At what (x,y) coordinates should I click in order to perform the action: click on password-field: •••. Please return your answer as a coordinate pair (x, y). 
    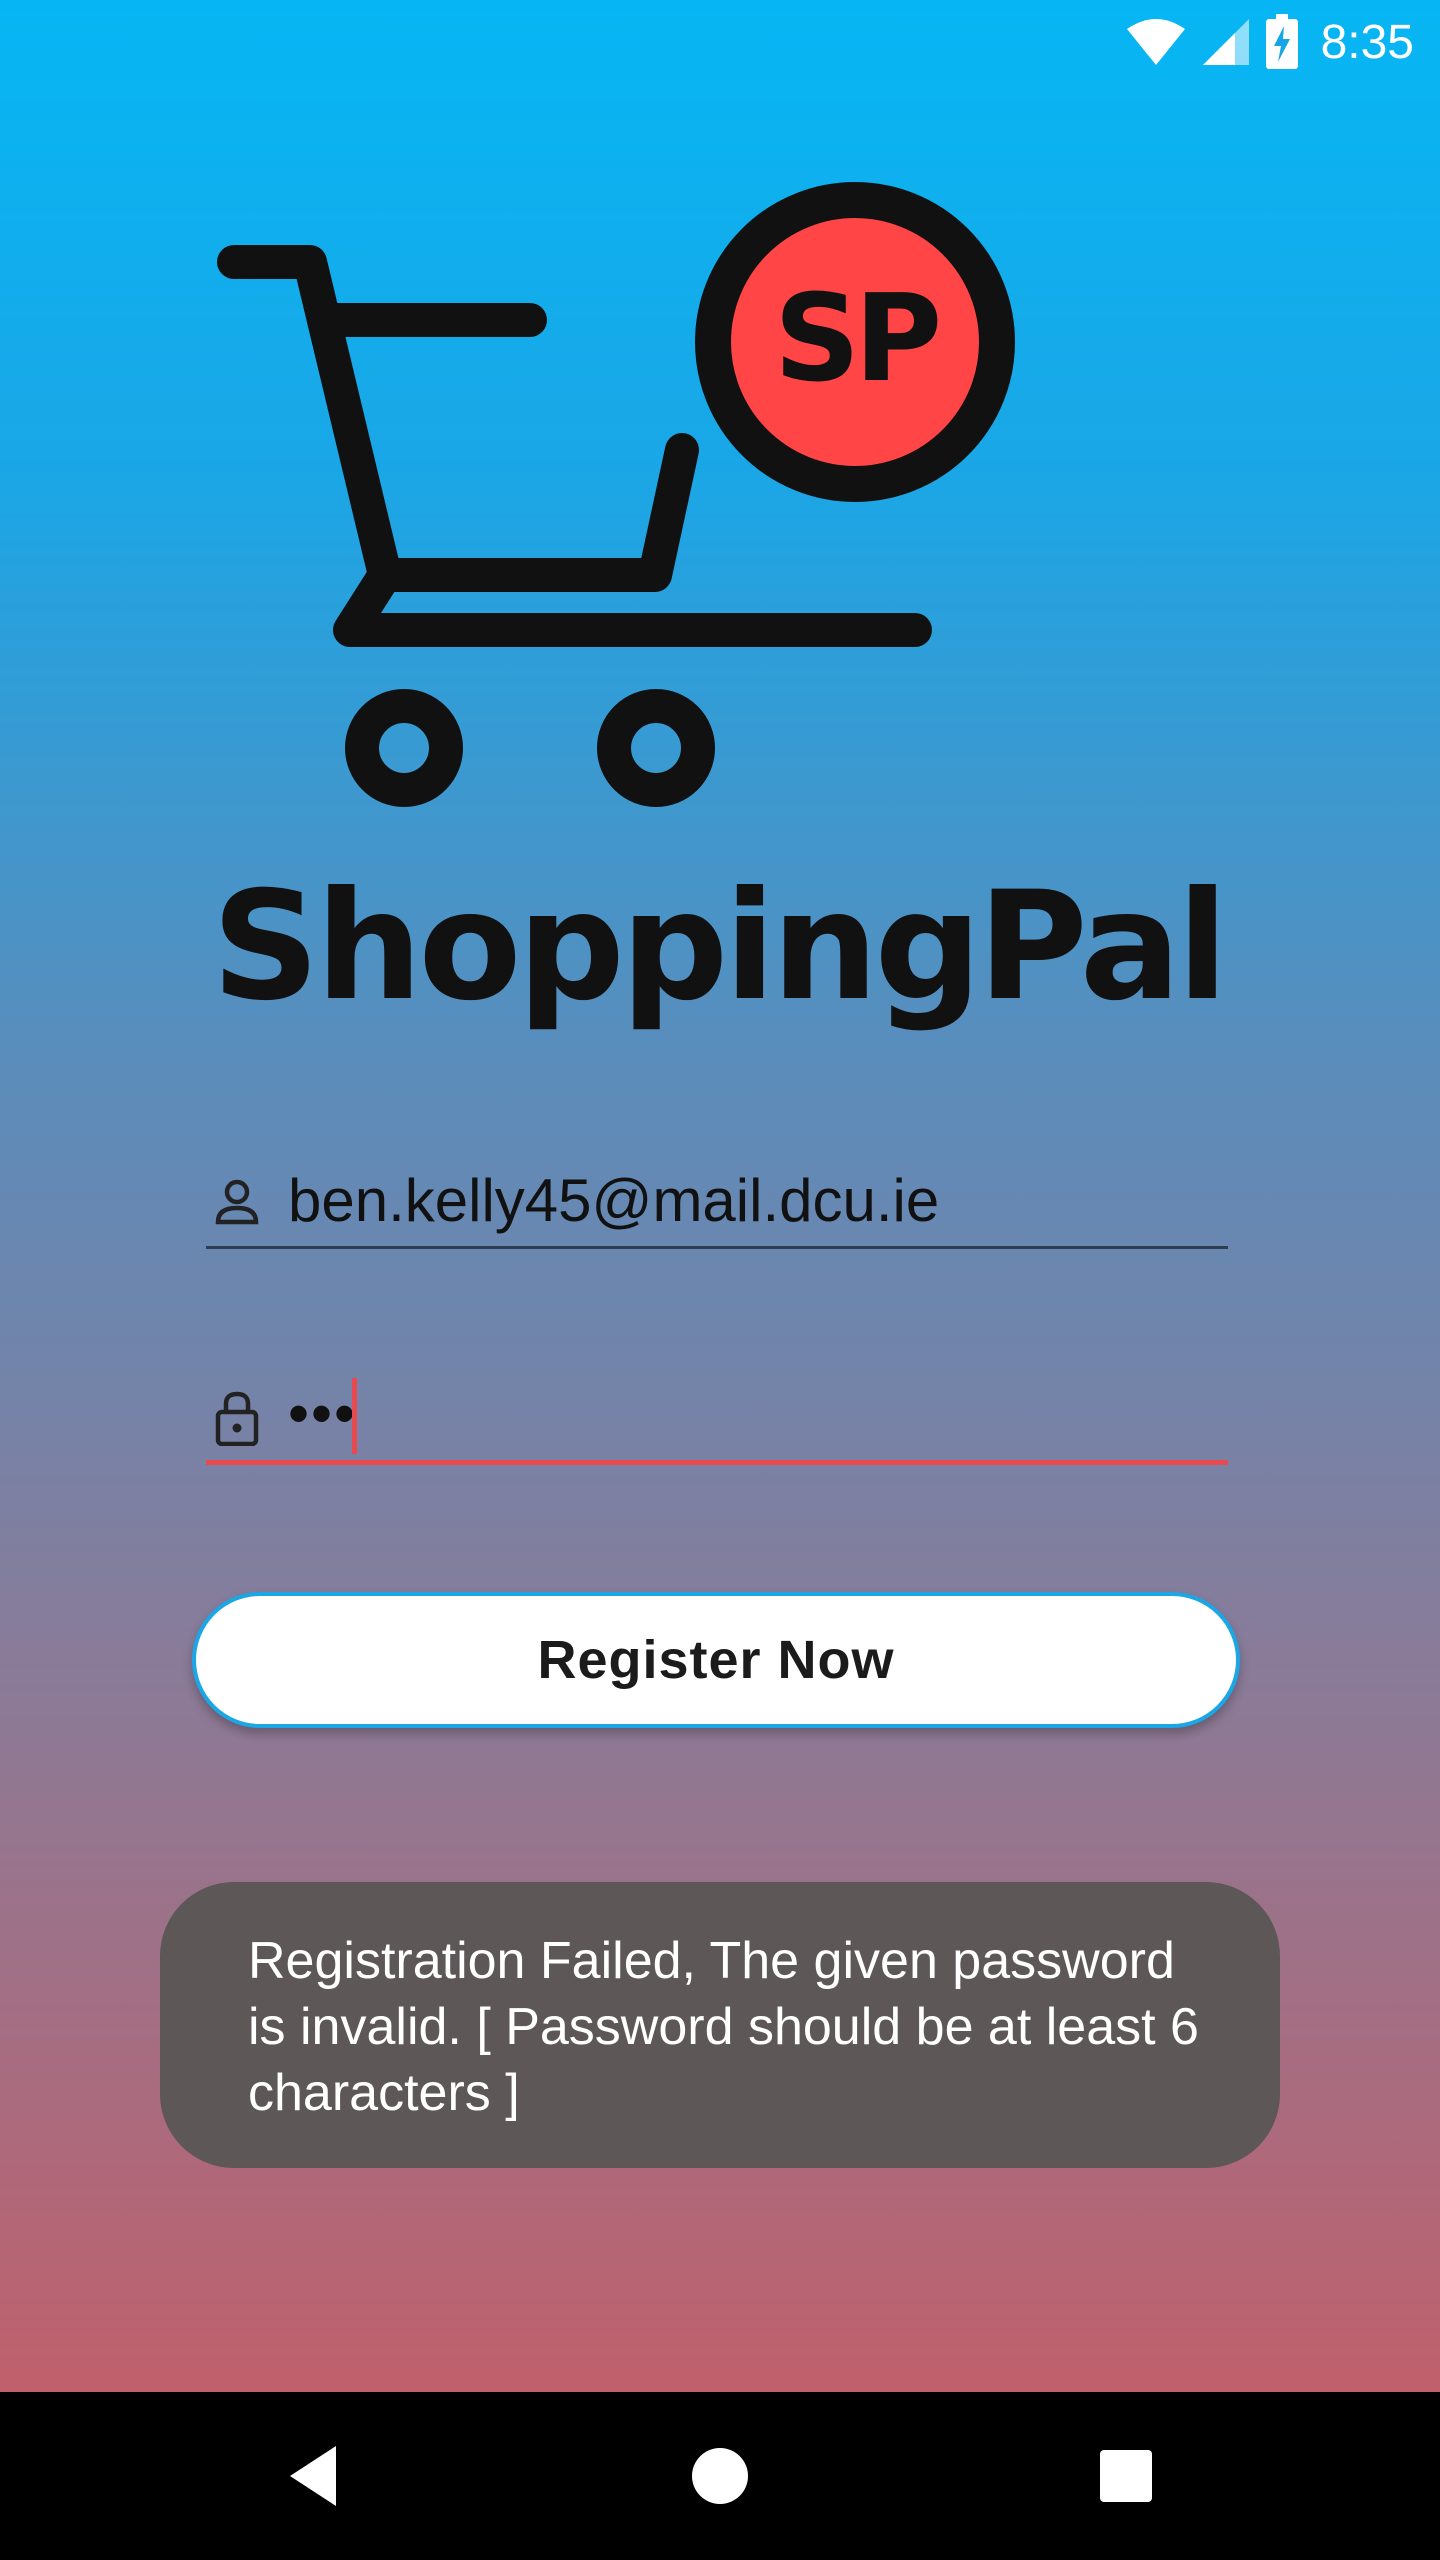
    Looking at the image, I should click on (717, 1417).